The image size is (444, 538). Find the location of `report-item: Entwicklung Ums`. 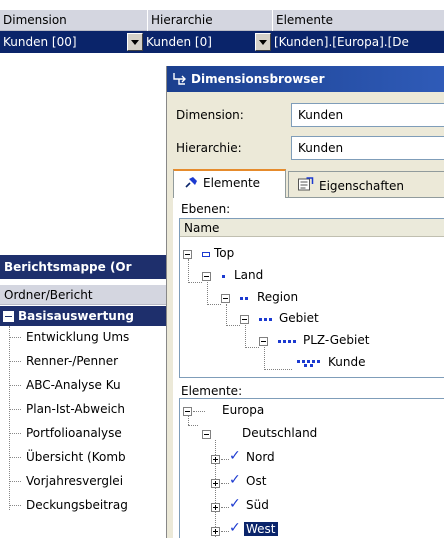

report-item: Entwicklung Ums is located at coordinates (83, 338).